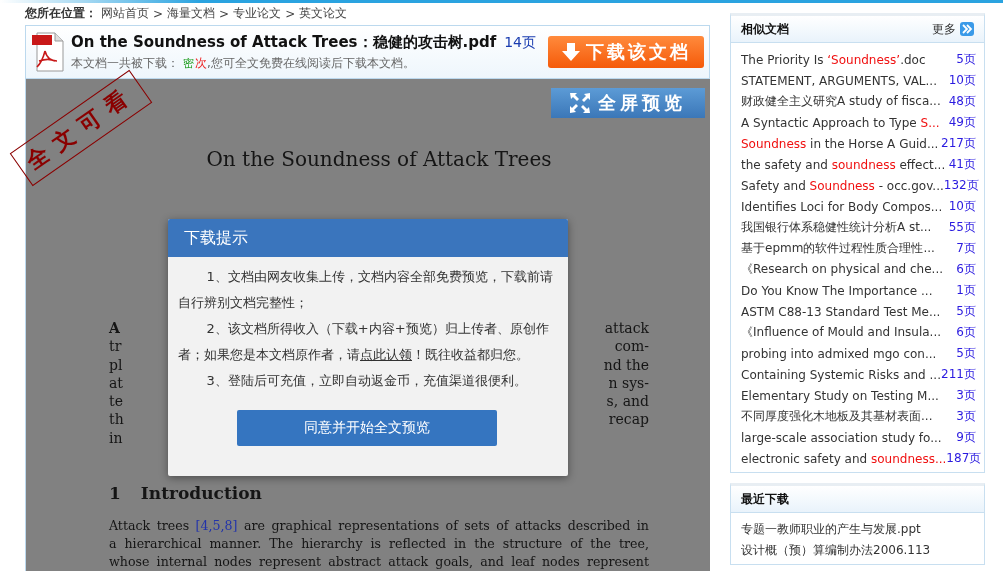 The height and width of the screenshot is (575, 1003). What do you see at coordinates (833, 59) in the screenshot?
I see `document-link: The Priority Is ‘Soundness’.doc` at bounding box center [833, 59].